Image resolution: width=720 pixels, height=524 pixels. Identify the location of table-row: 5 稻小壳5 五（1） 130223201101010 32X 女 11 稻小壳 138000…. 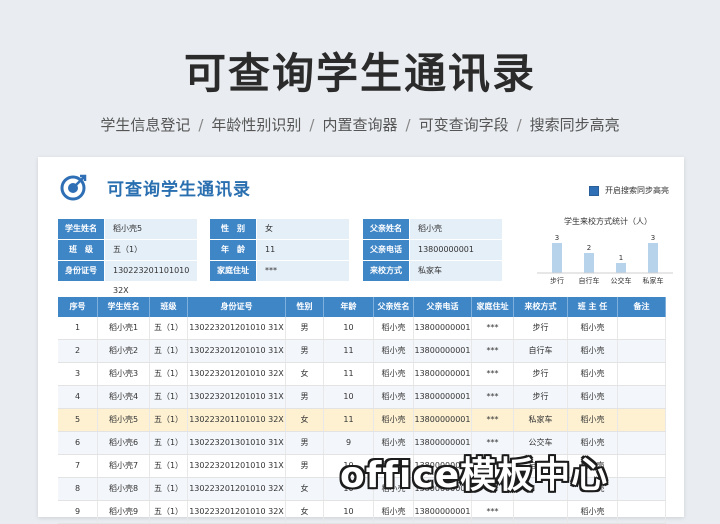
(362, 420).